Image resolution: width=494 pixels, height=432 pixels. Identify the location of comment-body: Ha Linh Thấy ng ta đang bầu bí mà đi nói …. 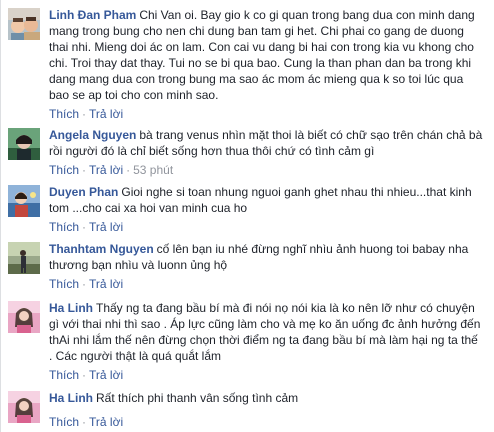
(269, 332).